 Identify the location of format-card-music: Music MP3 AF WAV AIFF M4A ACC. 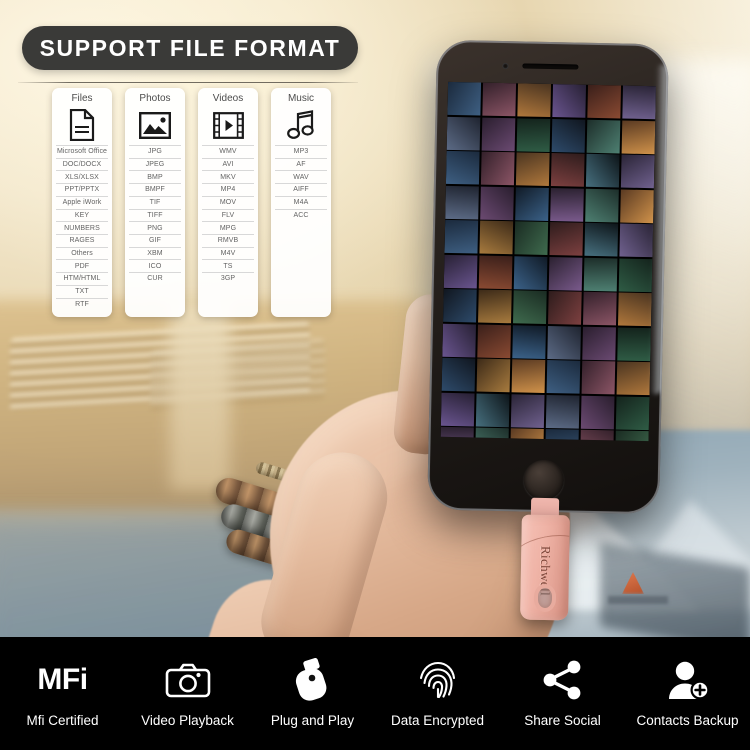
(301, 203).